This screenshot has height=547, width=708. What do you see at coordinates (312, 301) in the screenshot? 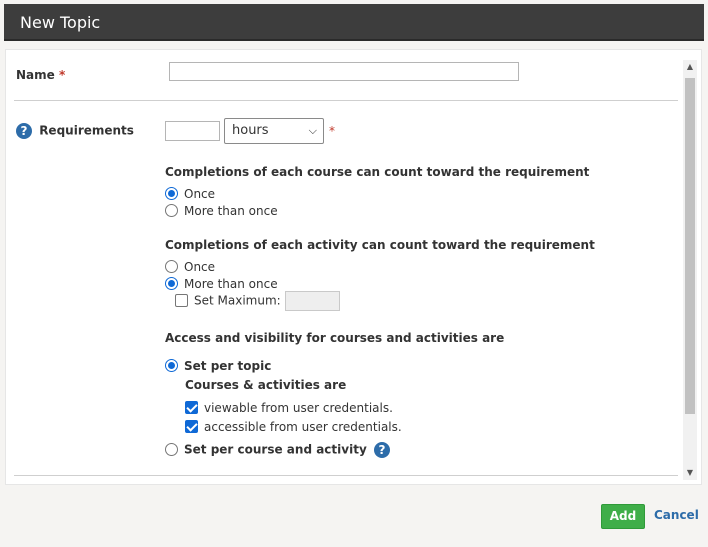
I see `set-maximum-input` at bounding box center [312, 301].